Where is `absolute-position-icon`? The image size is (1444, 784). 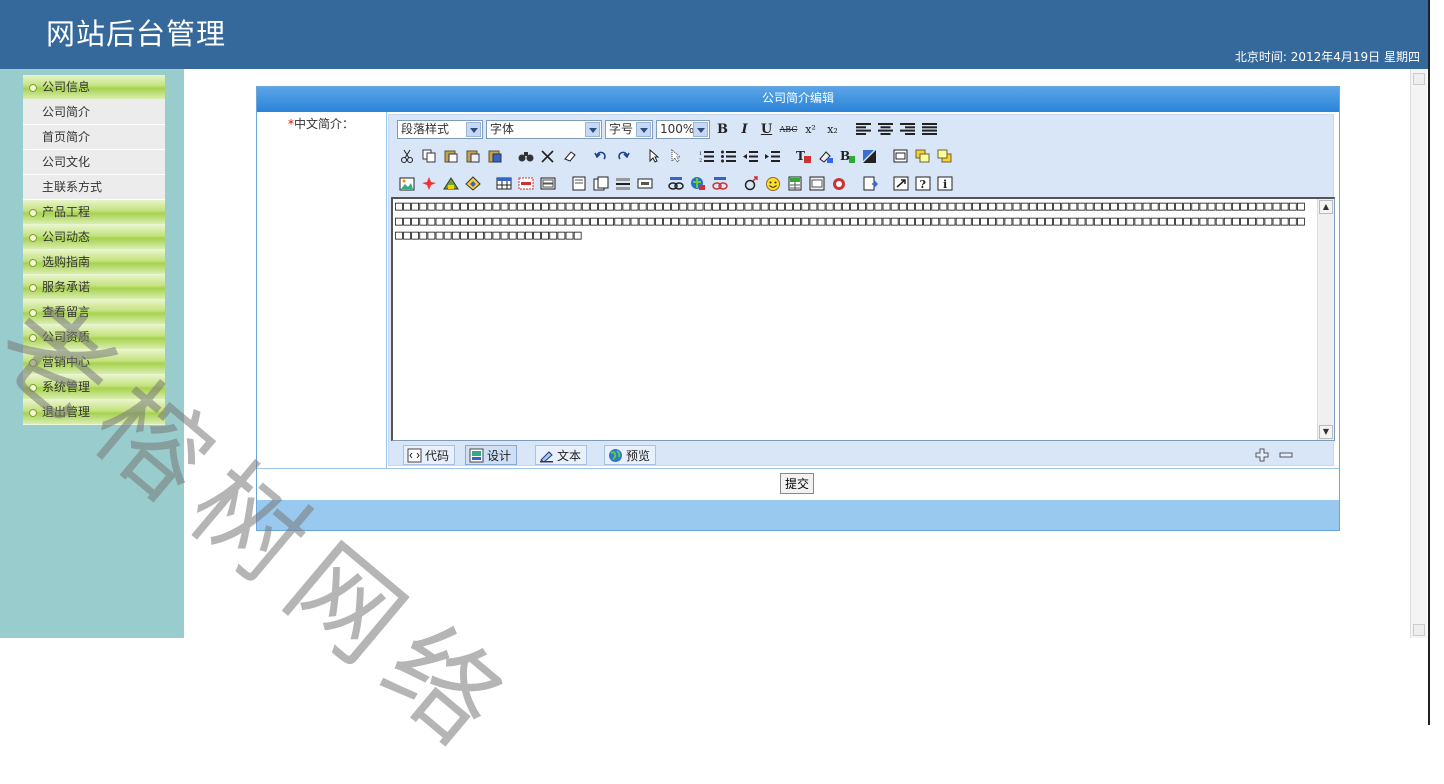 absolute-position-icon is located at coordinates (869, 156).